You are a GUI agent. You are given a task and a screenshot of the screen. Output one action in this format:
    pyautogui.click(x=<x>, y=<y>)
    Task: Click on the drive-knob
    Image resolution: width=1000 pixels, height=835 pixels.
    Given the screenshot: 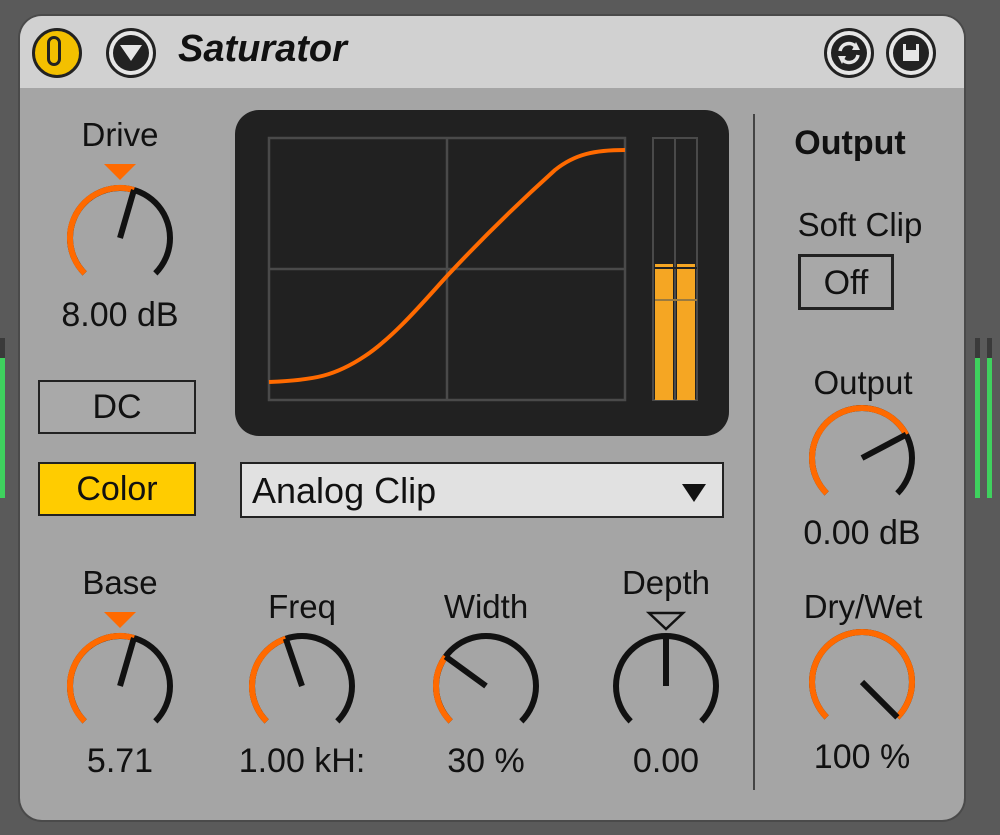 What is the action you would take?
    pyautogui.click(x=120, y=238)
    